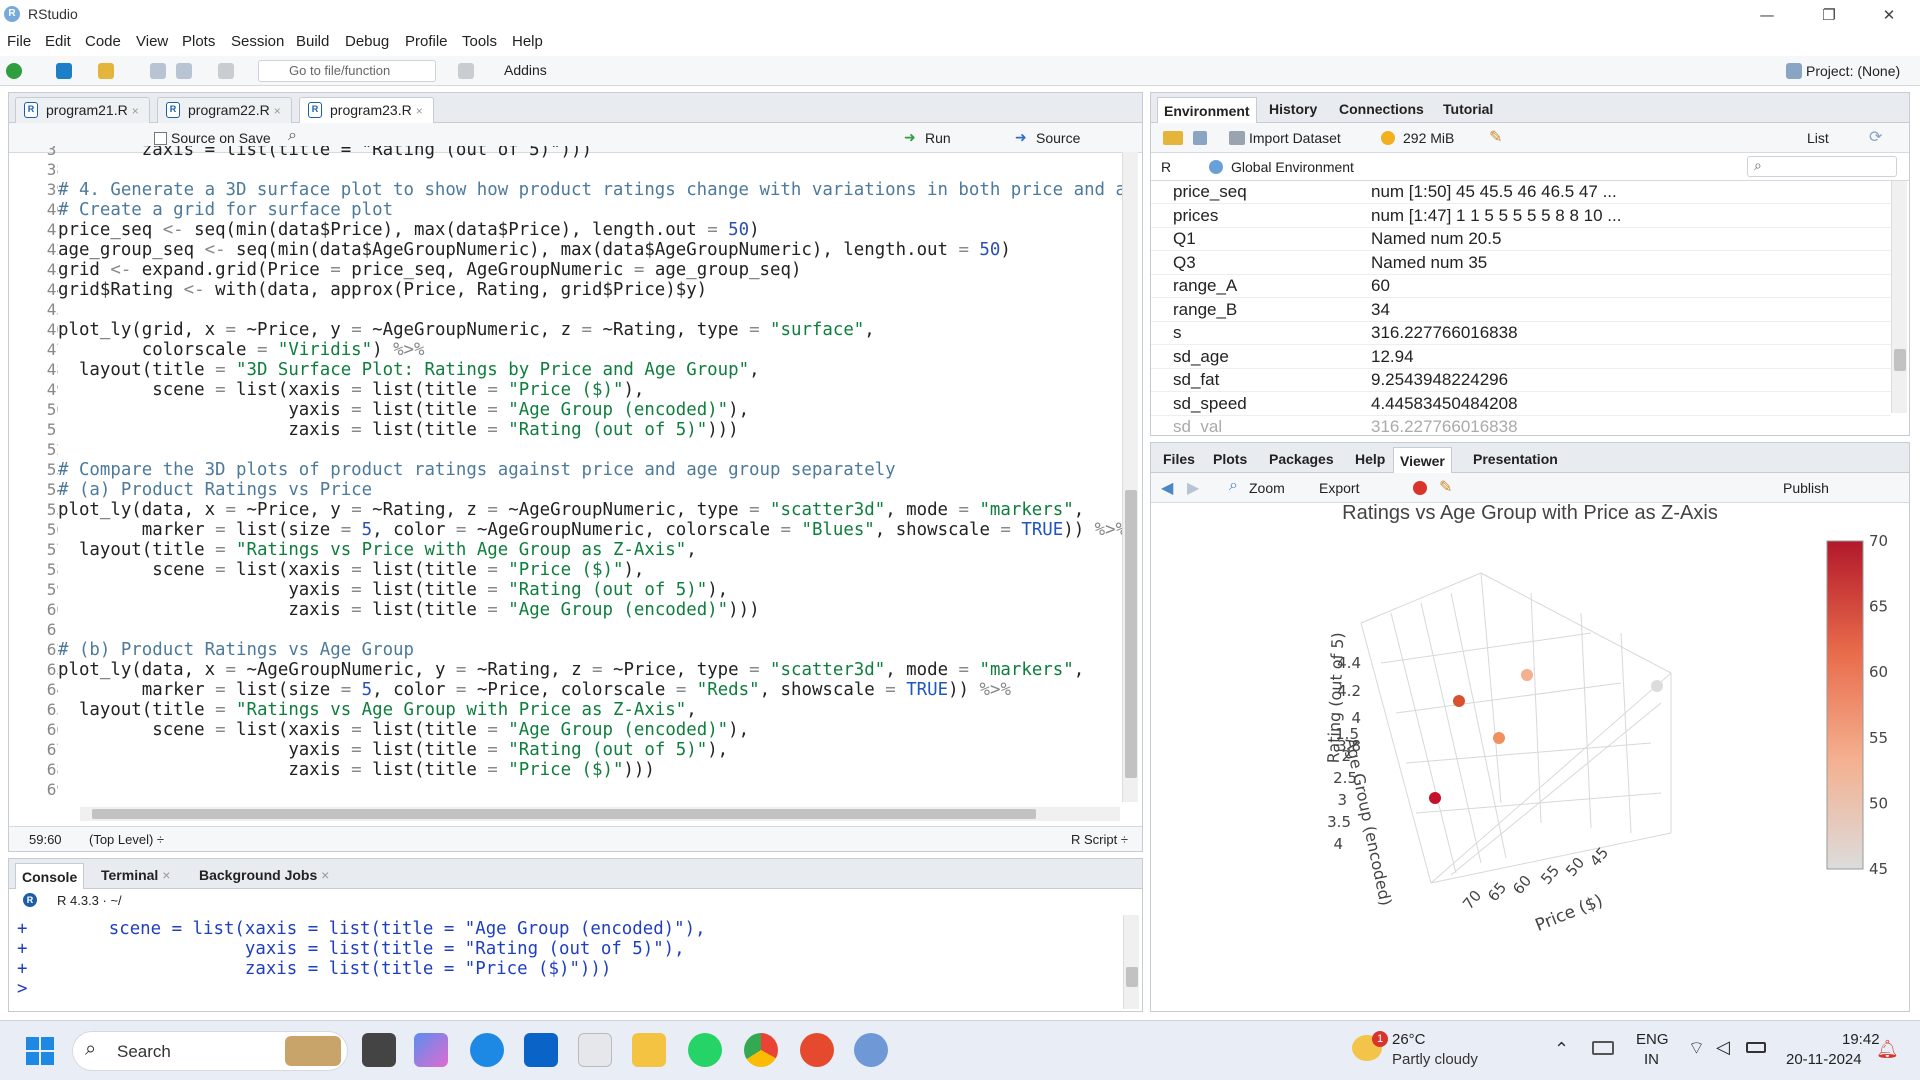  Describe the element at coordinates (1515, 459) in the screenshot. I see `tab-presentation: Presentation` at that location.